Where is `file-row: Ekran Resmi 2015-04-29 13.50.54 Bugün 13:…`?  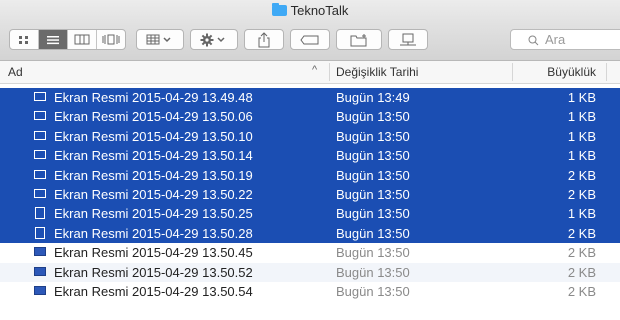 file-row: Ekran Resmi 2015-04-29 13.50.54 Bugün 13:… is located at coordinates (310, 291).